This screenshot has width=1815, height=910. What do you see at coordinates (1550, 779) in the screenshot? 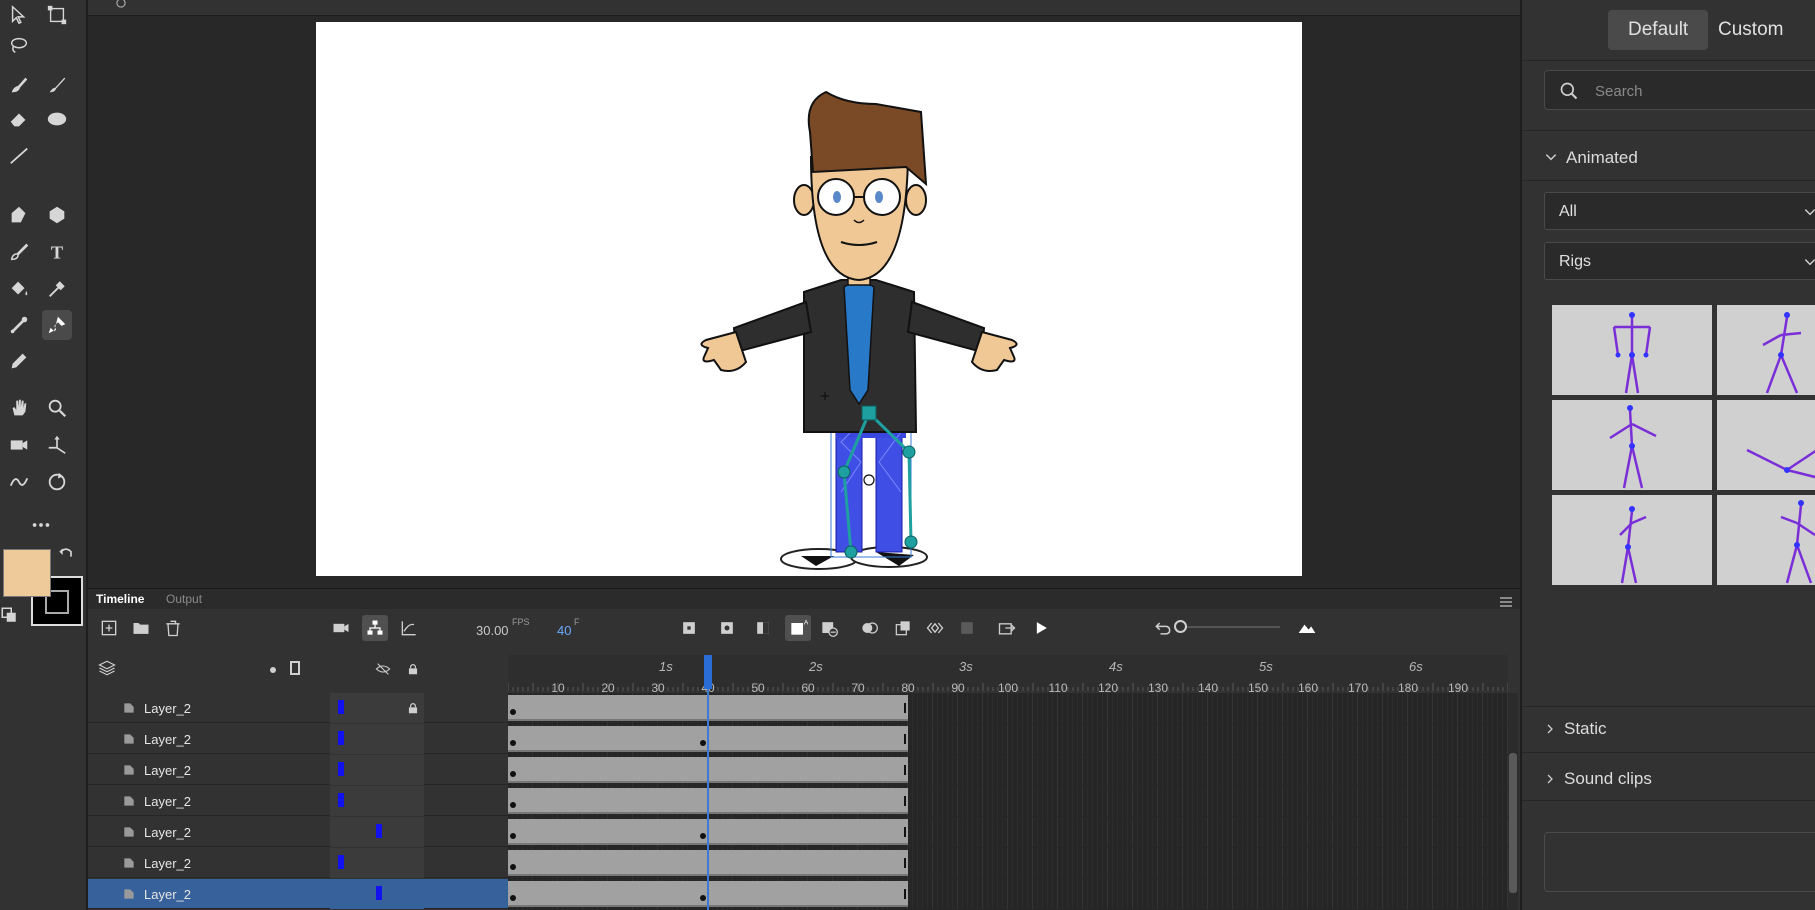
I see `sound-chevron-icon` at bounding box center [1550, 779].